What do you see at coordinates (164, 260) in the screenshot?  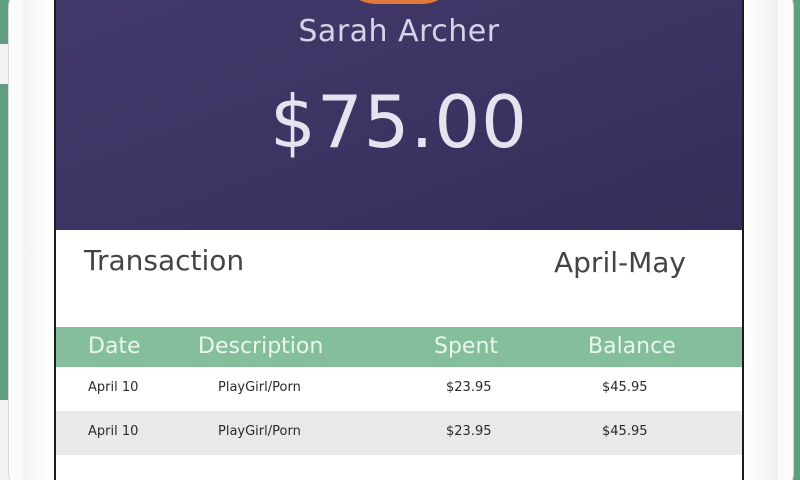 I see `section-title: Transaction` at bounding box center [164, 260].